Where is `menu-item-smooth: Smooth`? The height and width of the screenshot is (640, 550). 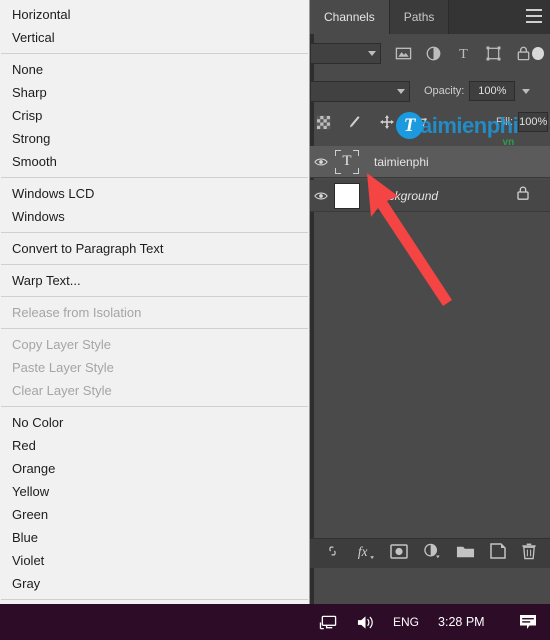 menu-item-smooth: Smooth is located at coordinates (154, 161).